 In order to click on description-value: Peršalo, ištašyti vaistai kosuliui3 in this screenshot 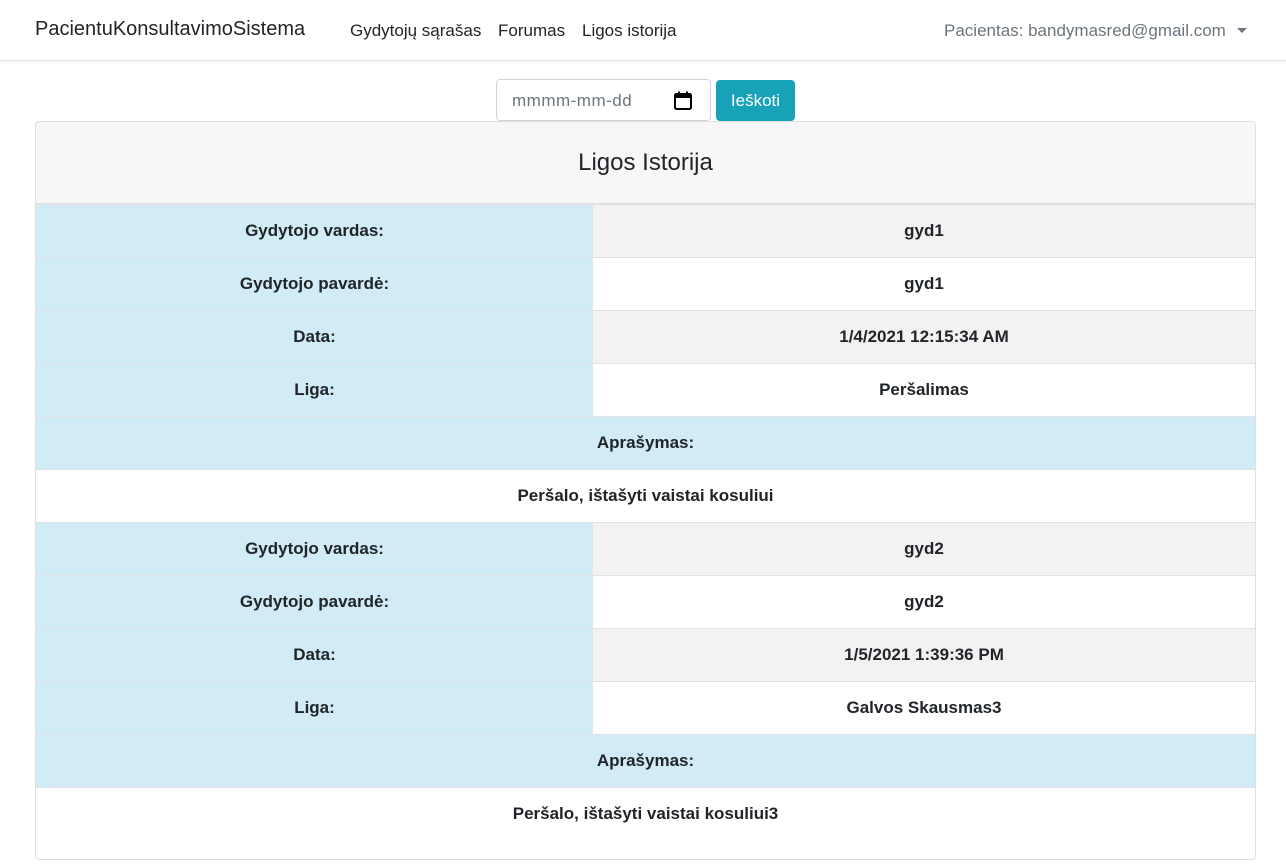, I will do `click(645, 814)`.